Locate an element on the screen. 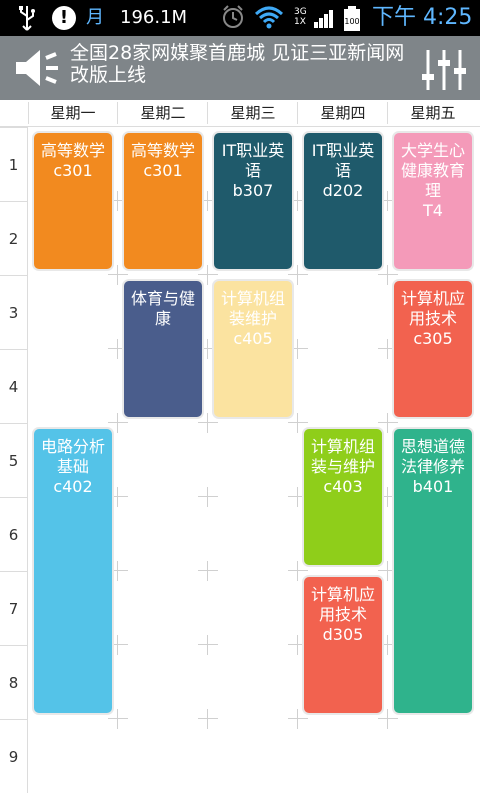 This screenshot has height=800, width=480. day-label: 星期五 is located at coordinates (433, 113).